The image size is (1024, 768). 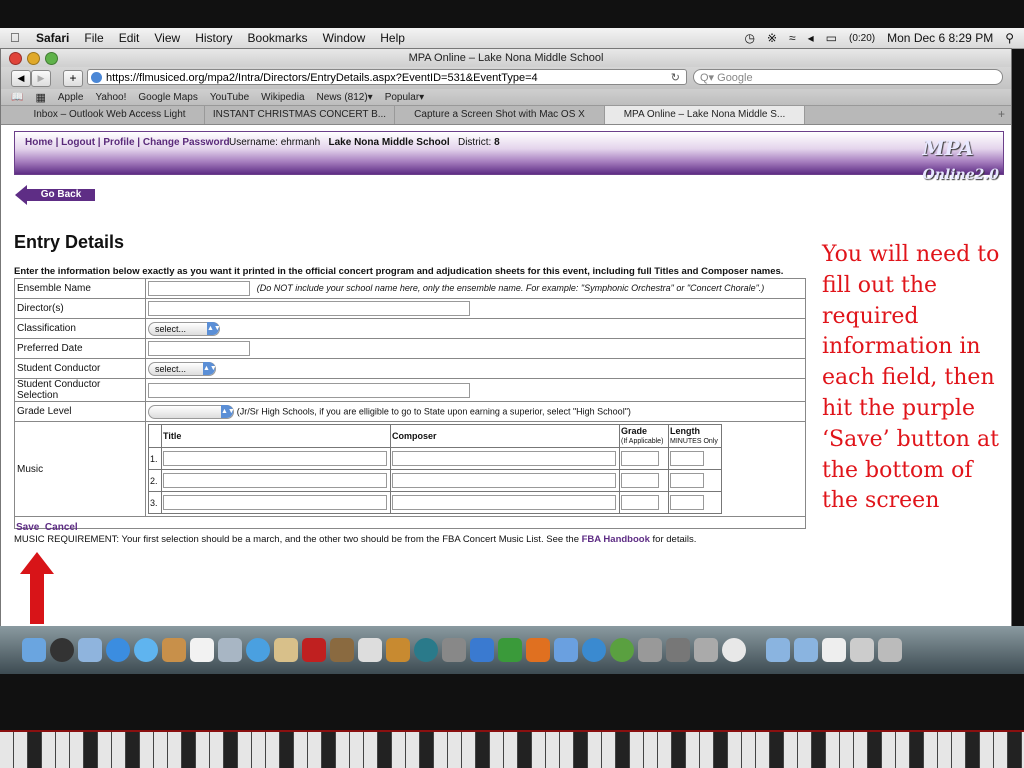 I want to click on save-button: Save, so click(x=27, y=527).